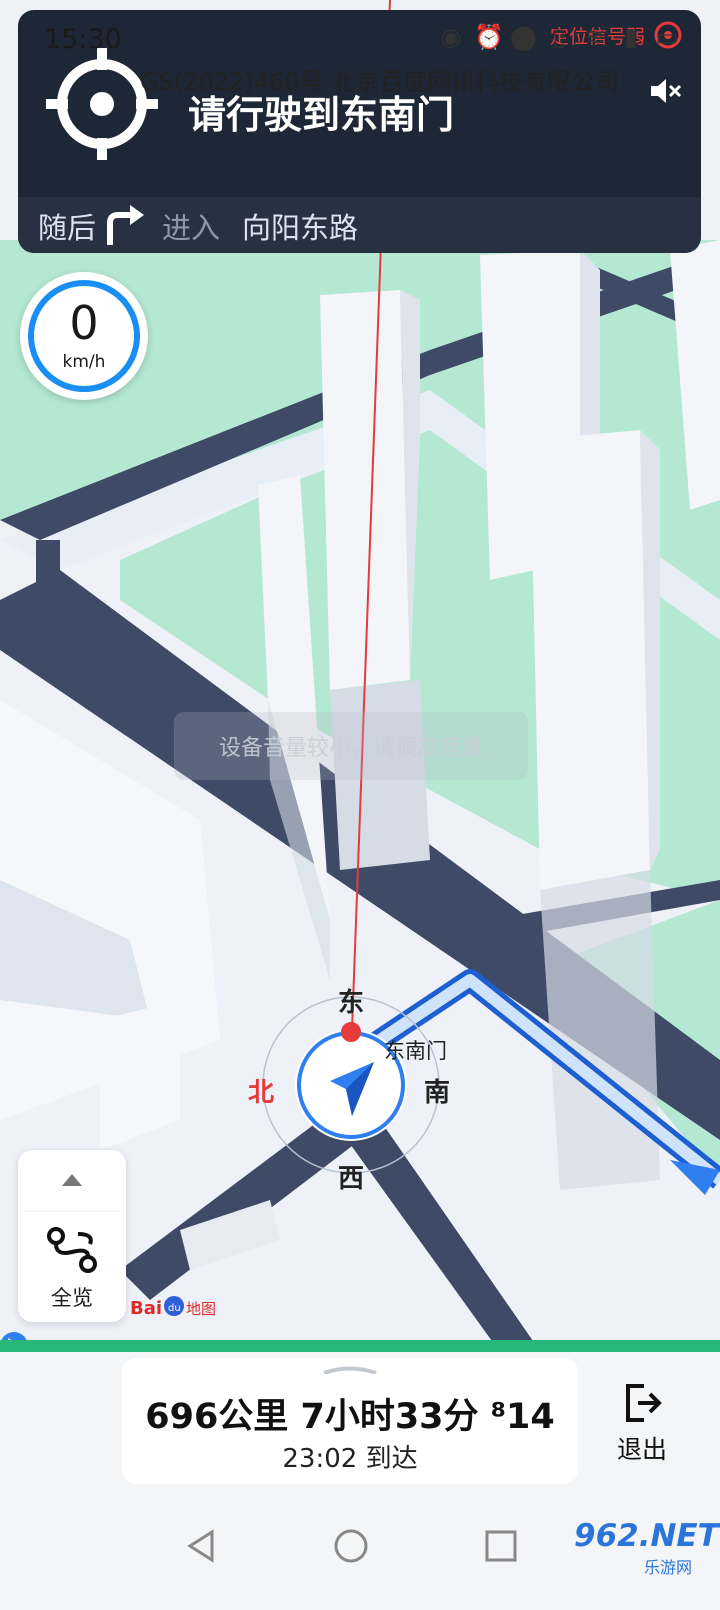 The height and width of the screenshot is (1610, 720). Describe the element at coordinates (351, 1003) in the screenshot. I see `compass-east: 东` at that location.